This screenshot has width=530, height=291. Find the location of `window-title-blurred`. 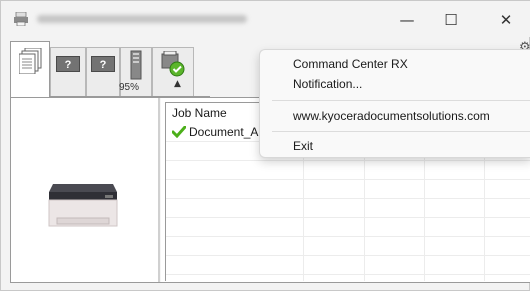

window-title-blurred is located at coordinates (142, 19).